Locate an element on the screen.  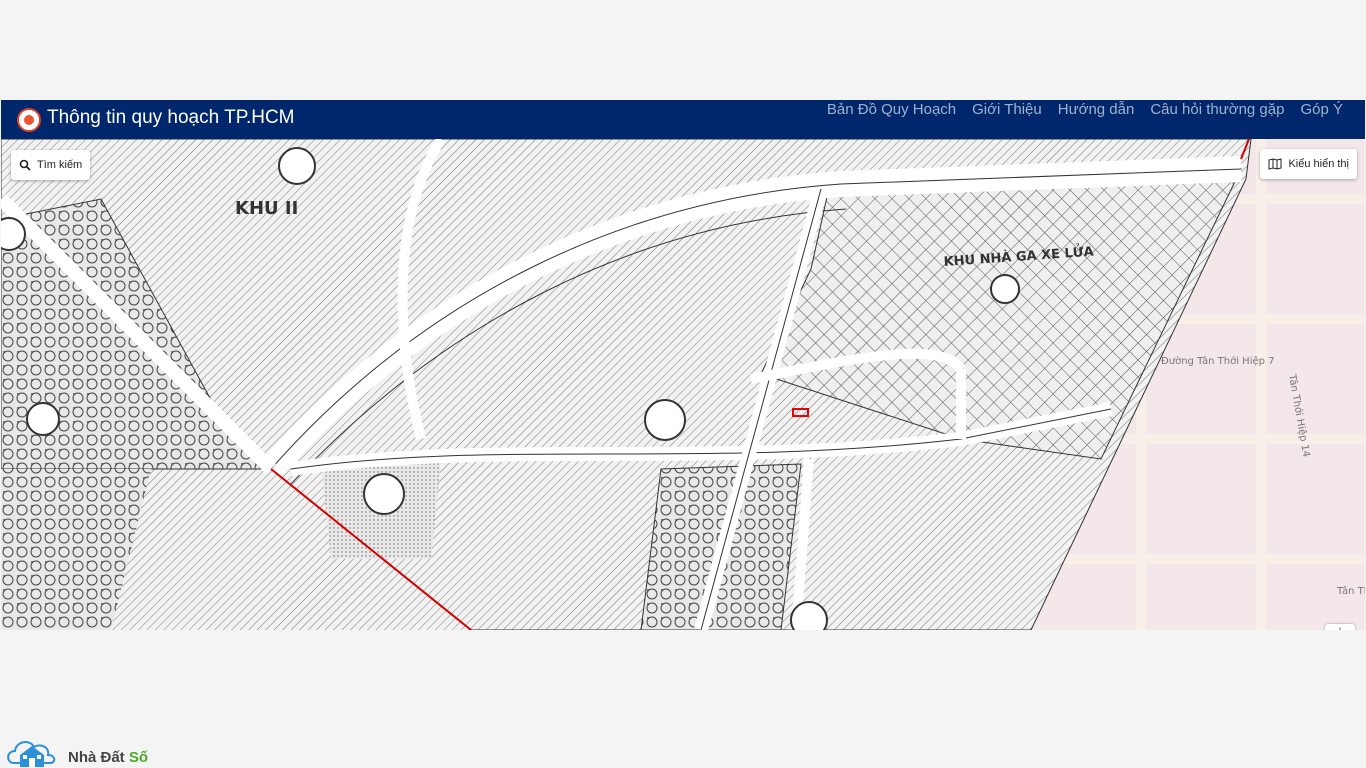
nav-gop-y: Góp Ý is located at coordinates (1321, 109).